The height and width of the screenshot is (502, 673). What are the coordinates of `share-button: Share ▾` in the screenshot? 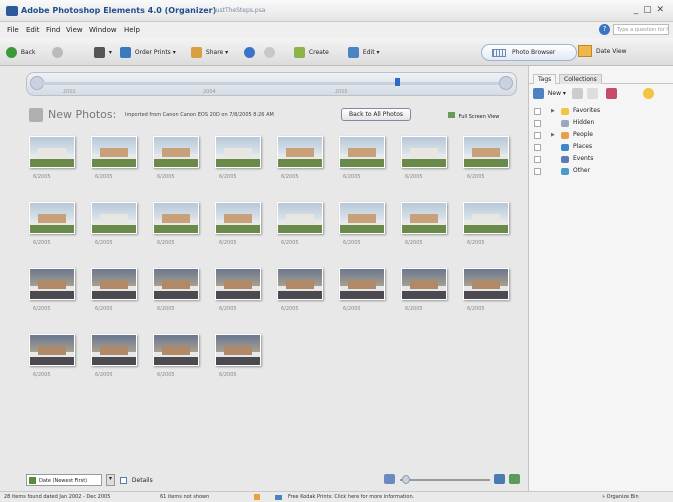 It's located at (209, 53).